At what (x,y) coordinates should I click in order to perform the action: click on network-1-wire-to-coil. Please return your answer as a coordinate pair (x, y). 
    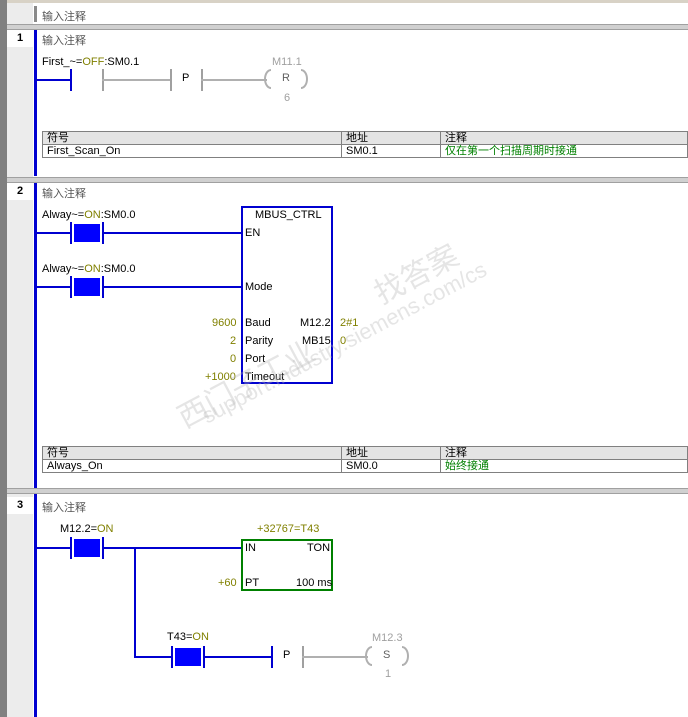
    Looking at the image, I should click on (234, 80).